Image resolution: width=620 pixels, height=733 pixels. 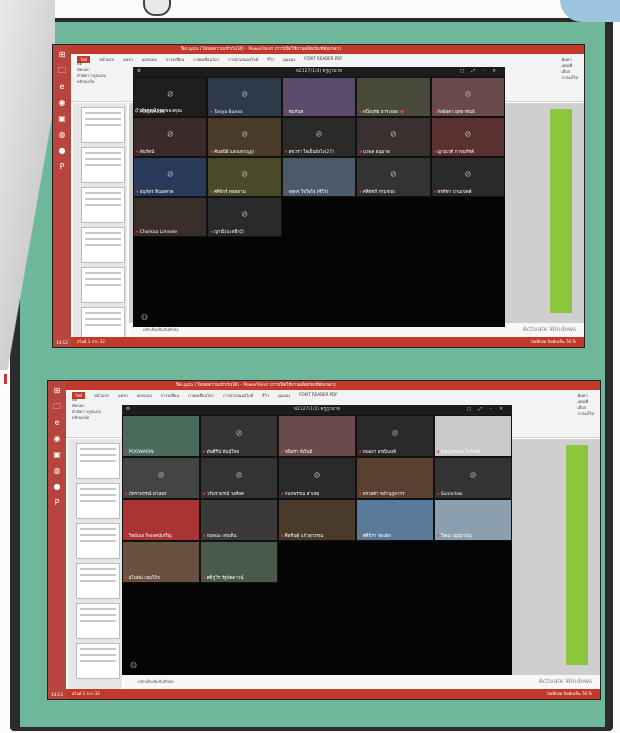 What do you see at coordinates (170, 137) in the screenshot?
I see `participant-tile: ⊘ ⏺ พันรัตน์` at bounding box center [170, 137].